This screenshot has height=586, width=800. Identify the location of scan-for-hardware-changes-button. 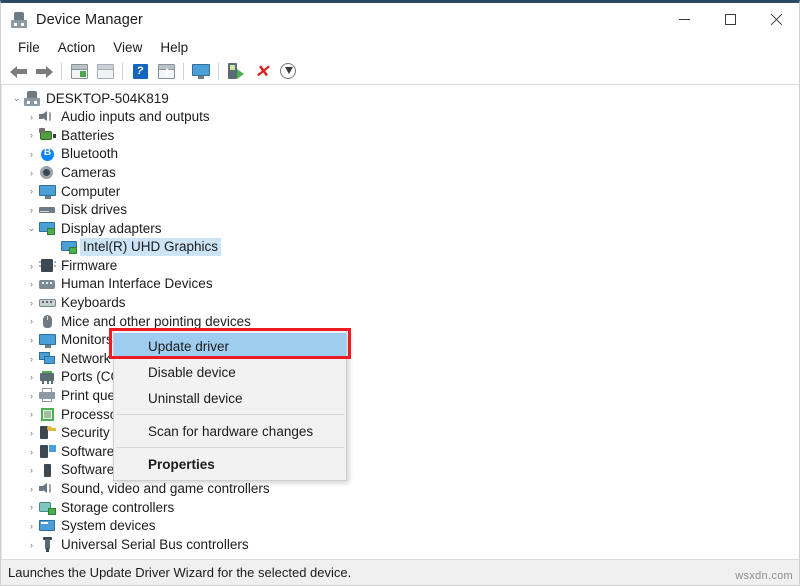
(201, 71).